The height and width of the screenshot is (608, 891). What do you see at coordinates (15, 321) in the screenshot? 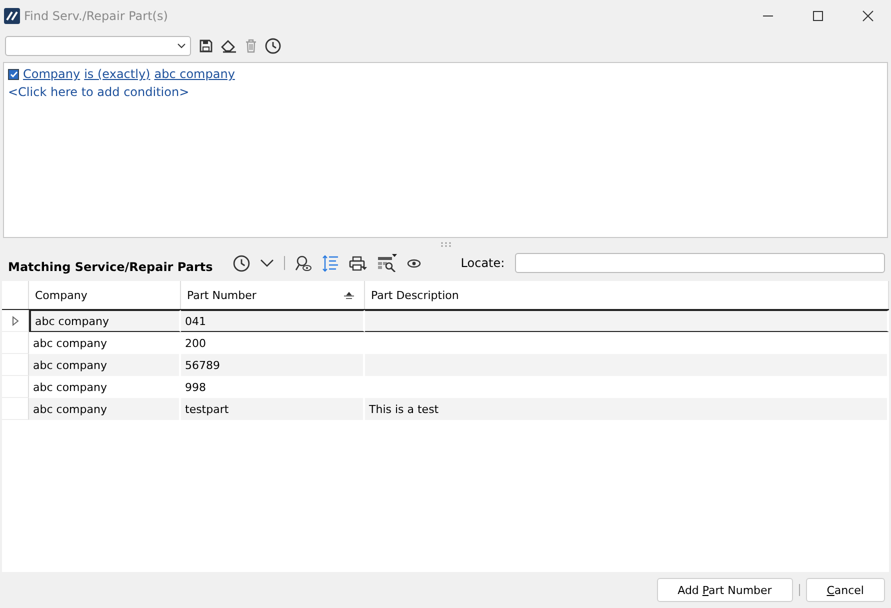
I see `row-selector-icon` at bounding box center [15, 321].